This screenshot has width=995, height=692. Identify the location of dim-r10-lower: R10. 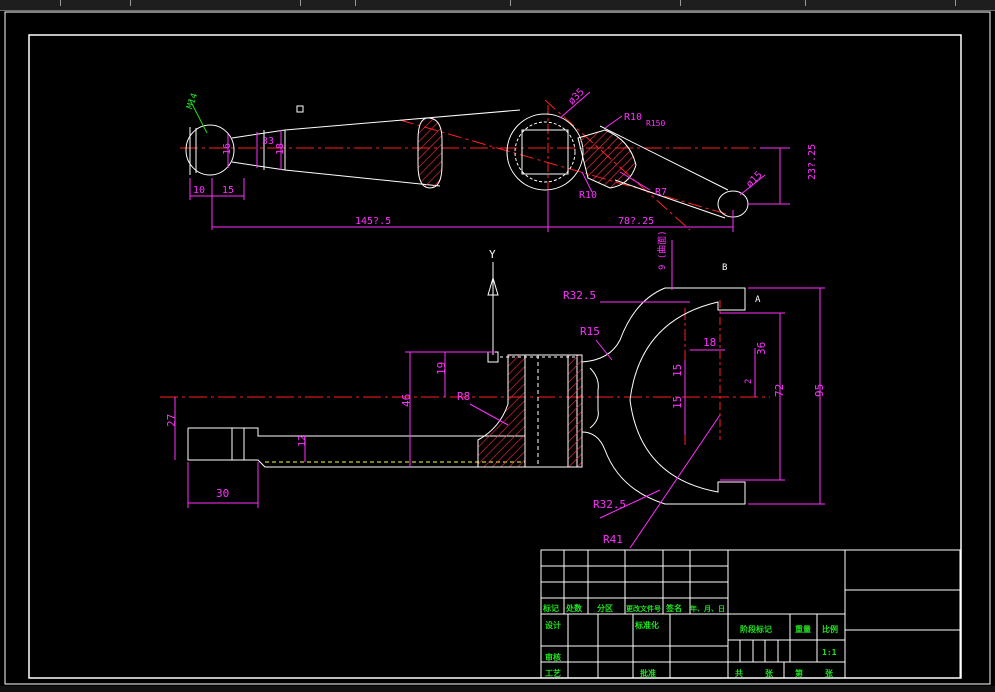
(588, 195).